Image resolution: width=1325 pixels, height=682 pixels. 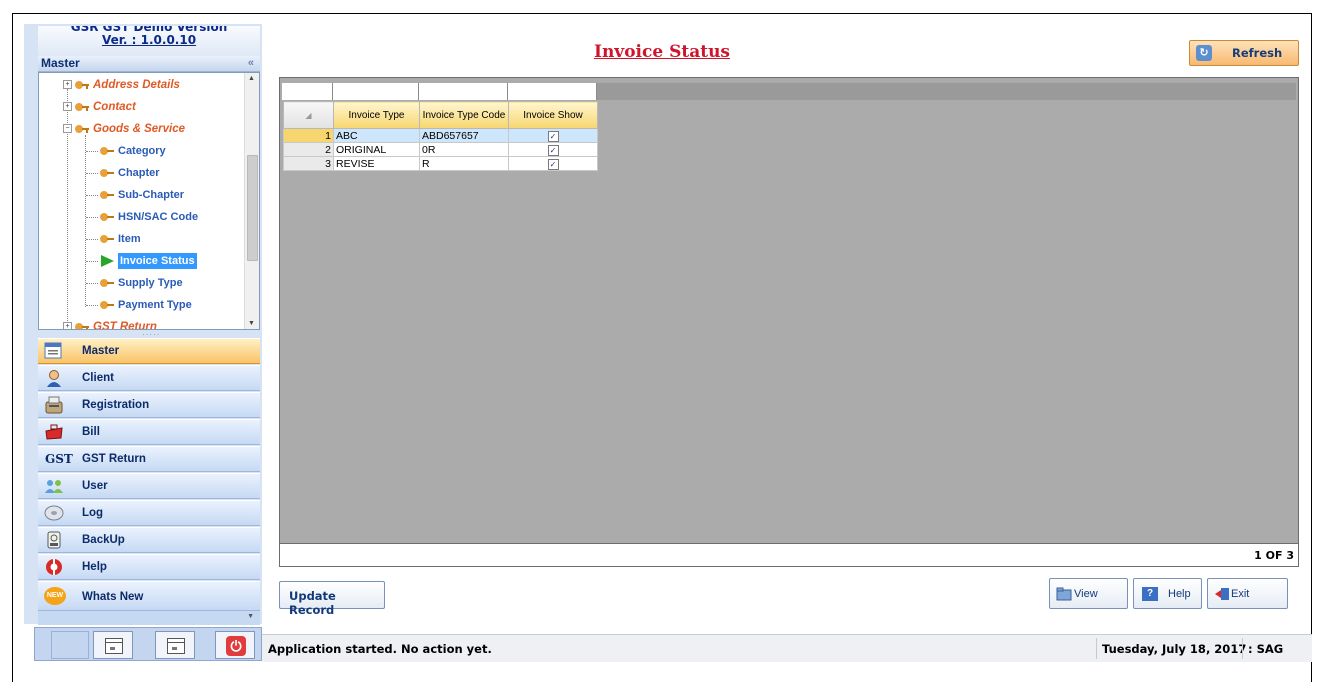 What do you see at coordinates (1167, 593) in the screenshot?
I see `help-button: ? Help` at bounding box center [1167, 593].